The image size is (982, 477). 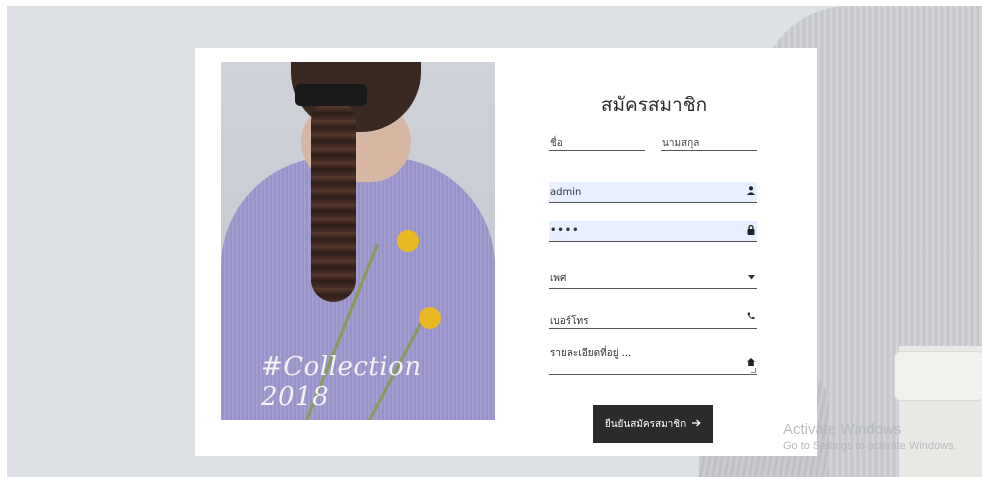 What do you see at coordinates (565, 230) in the screenshot?
I see `password-value: ••••` at bounding box center [565, 230].